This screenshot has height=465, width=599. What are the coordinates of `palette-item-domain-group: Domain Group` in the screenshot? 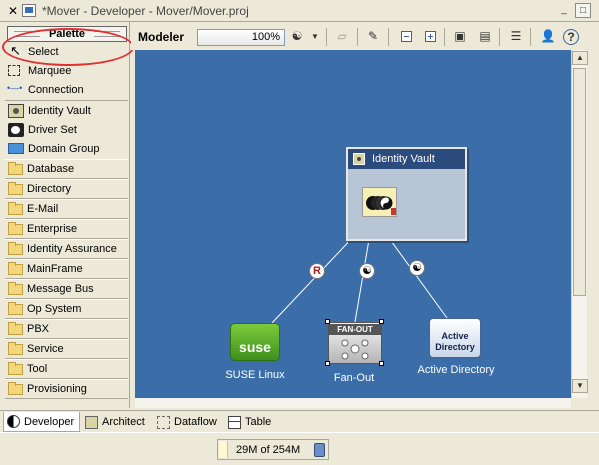 It's located at (66, 148).